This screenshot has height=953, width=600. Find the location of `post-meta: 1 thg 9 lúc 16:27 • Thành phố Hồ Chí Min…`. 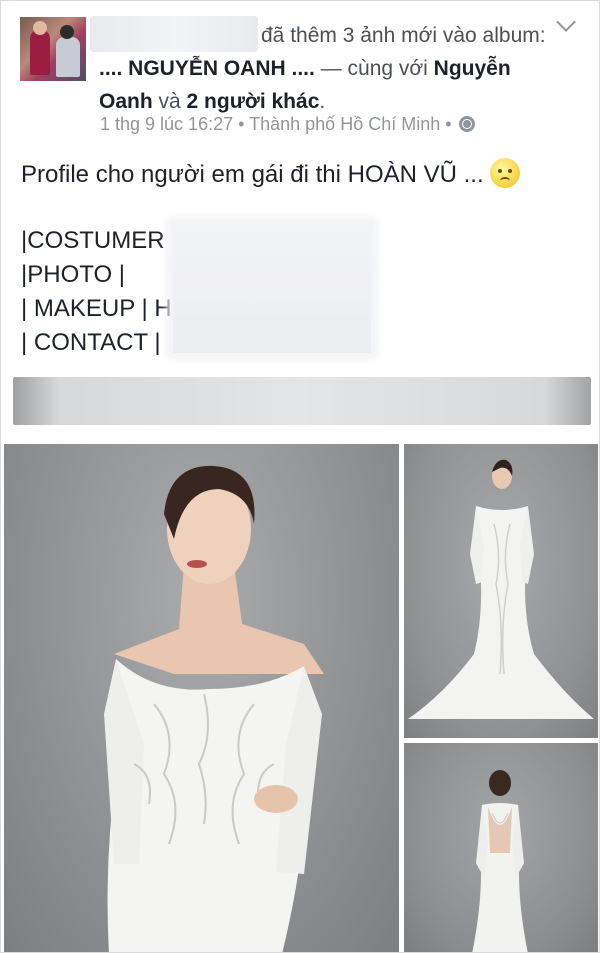

post-meta: 1 thg 9 lúc 16:27 • Thành phố Hồ Chí Min… is located at coordinates (287, 124).